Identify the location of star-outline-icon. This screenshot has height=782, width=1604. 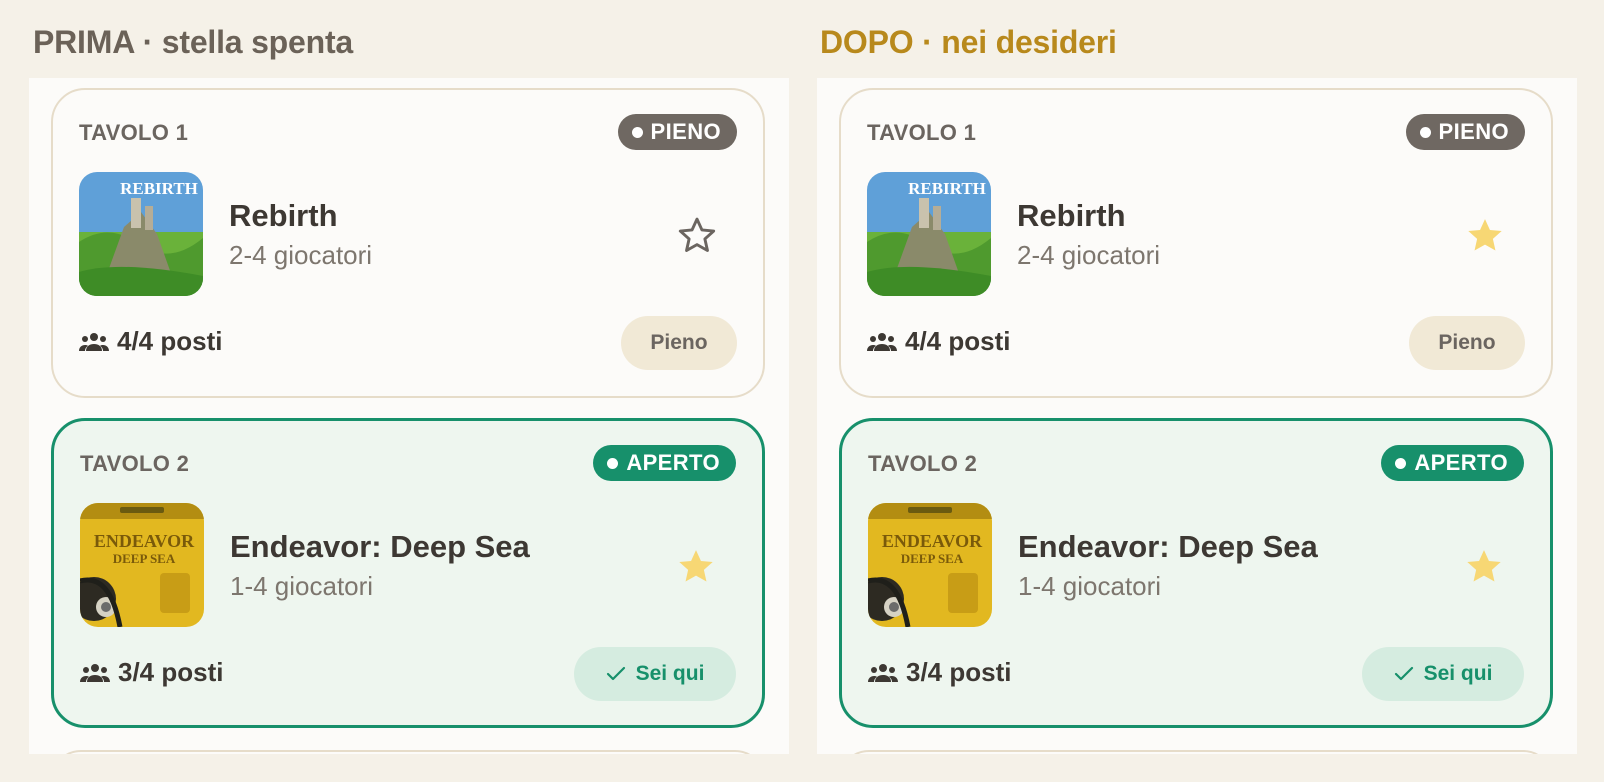
(697, 234).